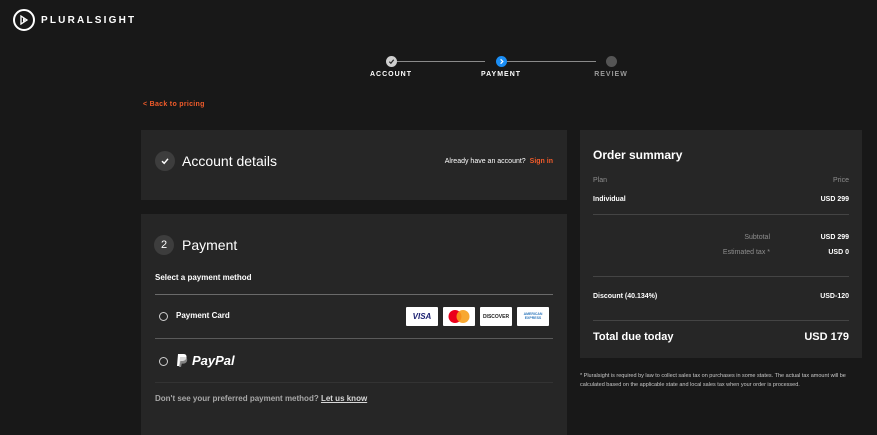 Image resolution: width=877 pixels, height=435 pixels. What do you see at coordinates (501, 61) in the screenshot?
I see `chevron-right-icon` at bounding box center [501, 61].